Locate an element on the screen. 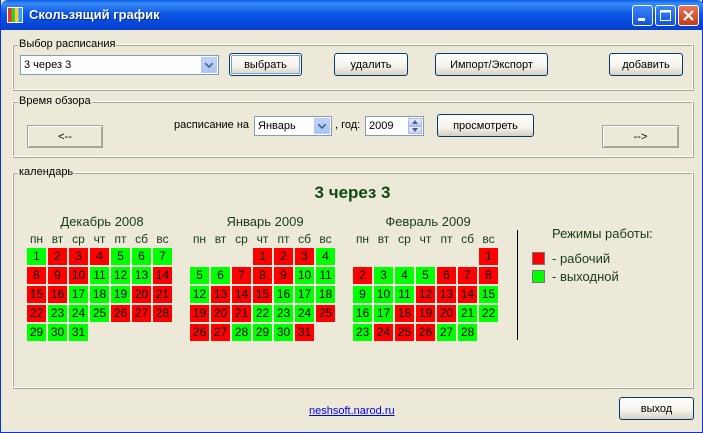 This screenshot has height=433, width=703. legend-title: Режимы работы: is located at coordinates (602, 233).